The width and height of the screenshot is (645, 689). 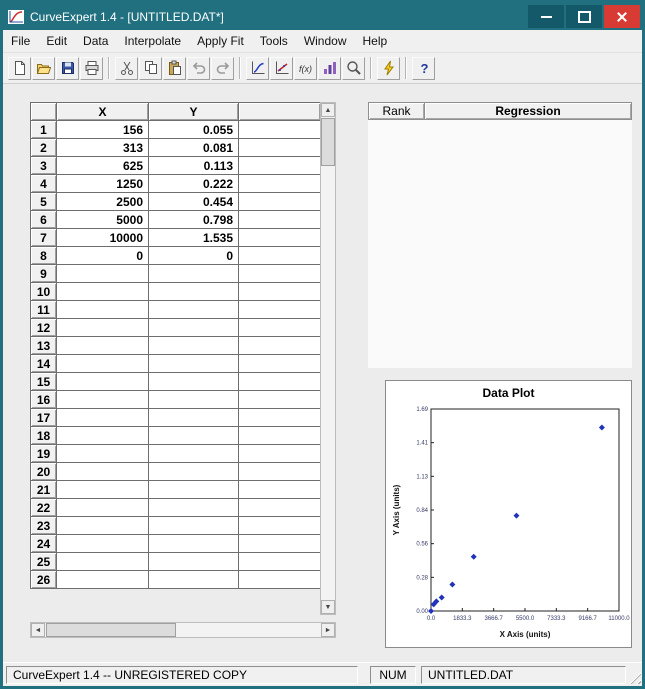 What do you see at coordinates (193, 201) in the screenshot?
I see `grid-cell: 0.454` at bounding box center [193, 201].